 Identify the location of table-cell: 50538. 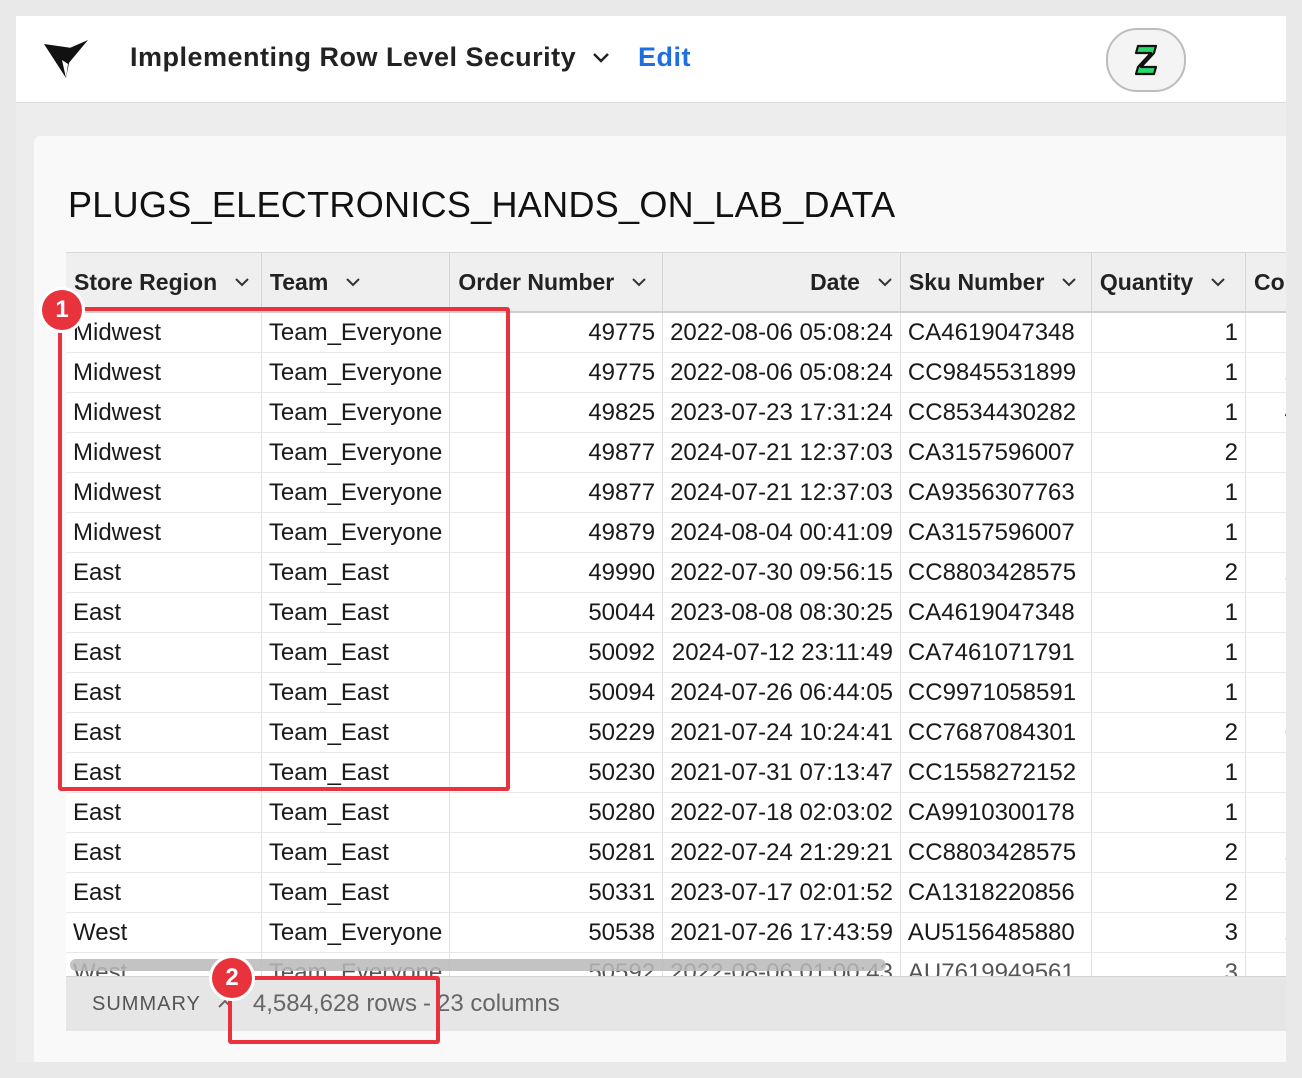
(556, 932).